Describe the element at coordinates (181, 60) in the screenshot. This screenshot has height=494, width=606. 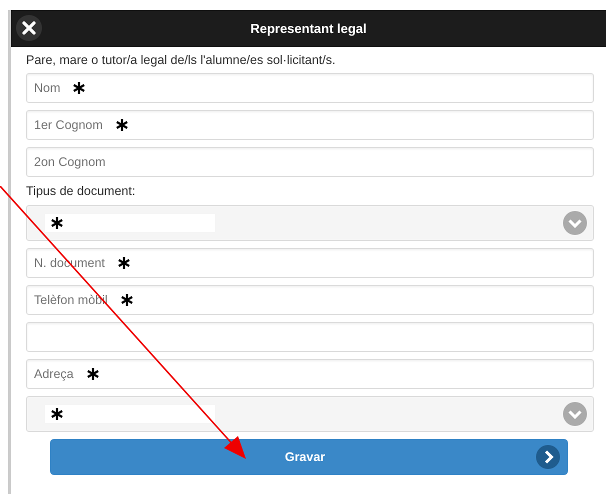
I see `intro-text: Pare, mare o tutor/a legal de/ls l'alumne/es sol·licitant/s.` at that location.